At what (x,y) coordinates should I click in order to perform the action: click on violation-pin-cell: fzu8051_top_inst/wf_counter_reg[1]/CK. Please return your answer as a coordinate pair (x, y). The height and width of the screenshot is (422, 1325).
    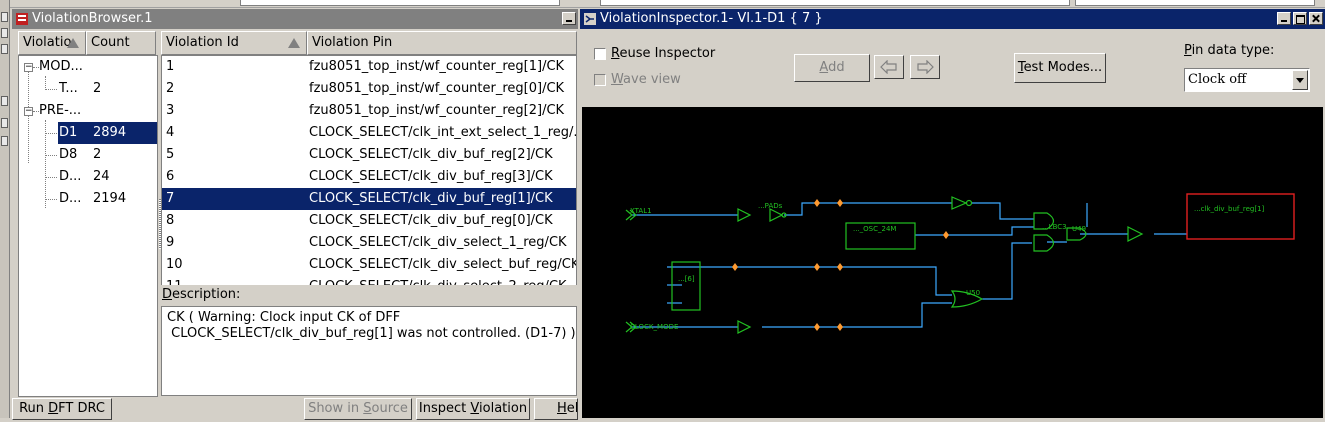
    Looking at the image, I should click on (437, 66).